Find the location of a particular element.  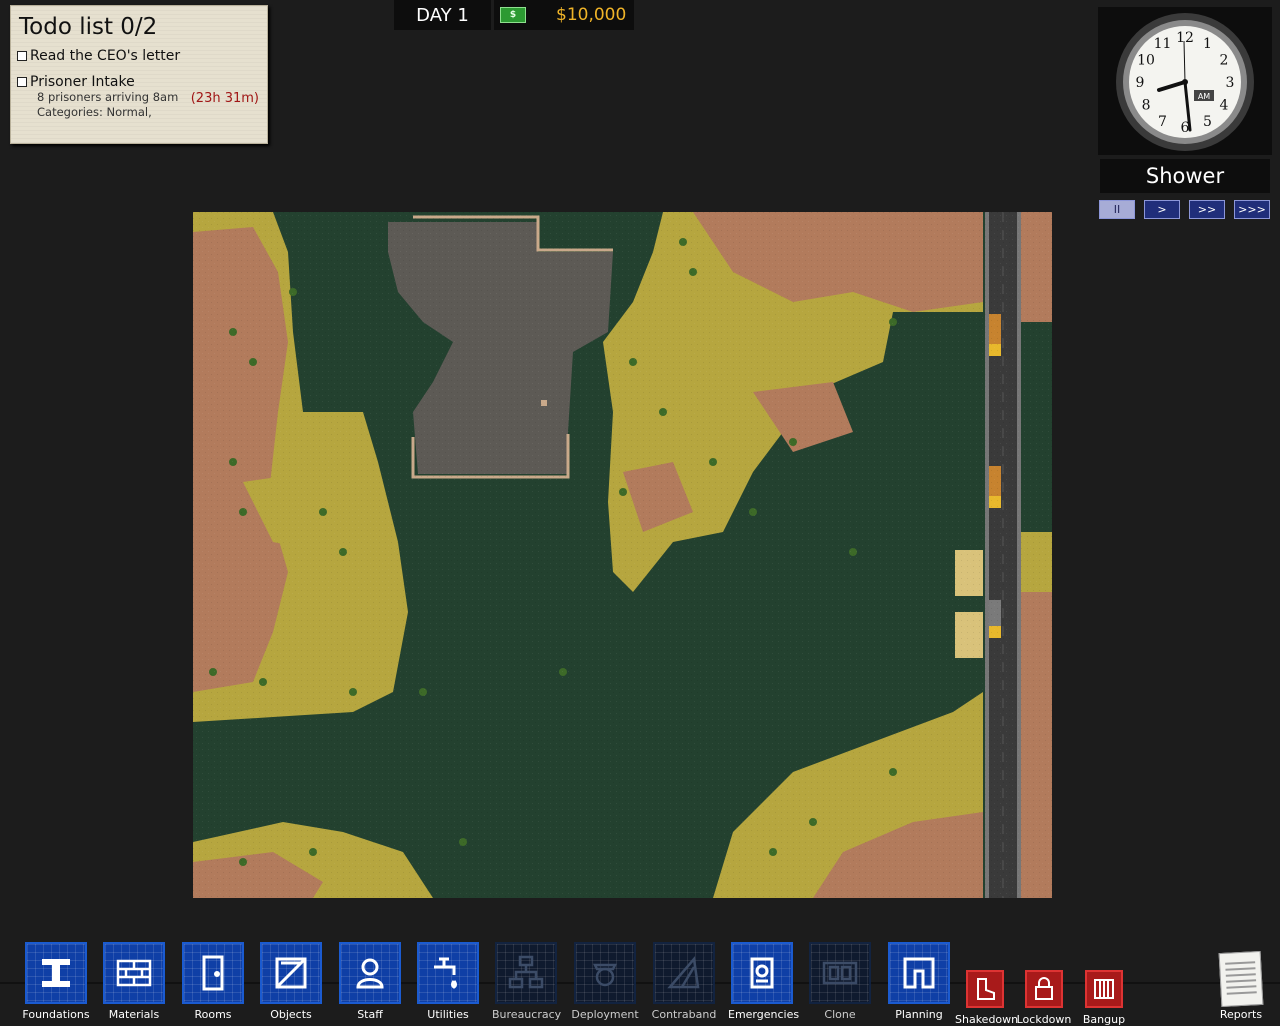

clock-numeral: 4 is located at coordinates (1224, 106).